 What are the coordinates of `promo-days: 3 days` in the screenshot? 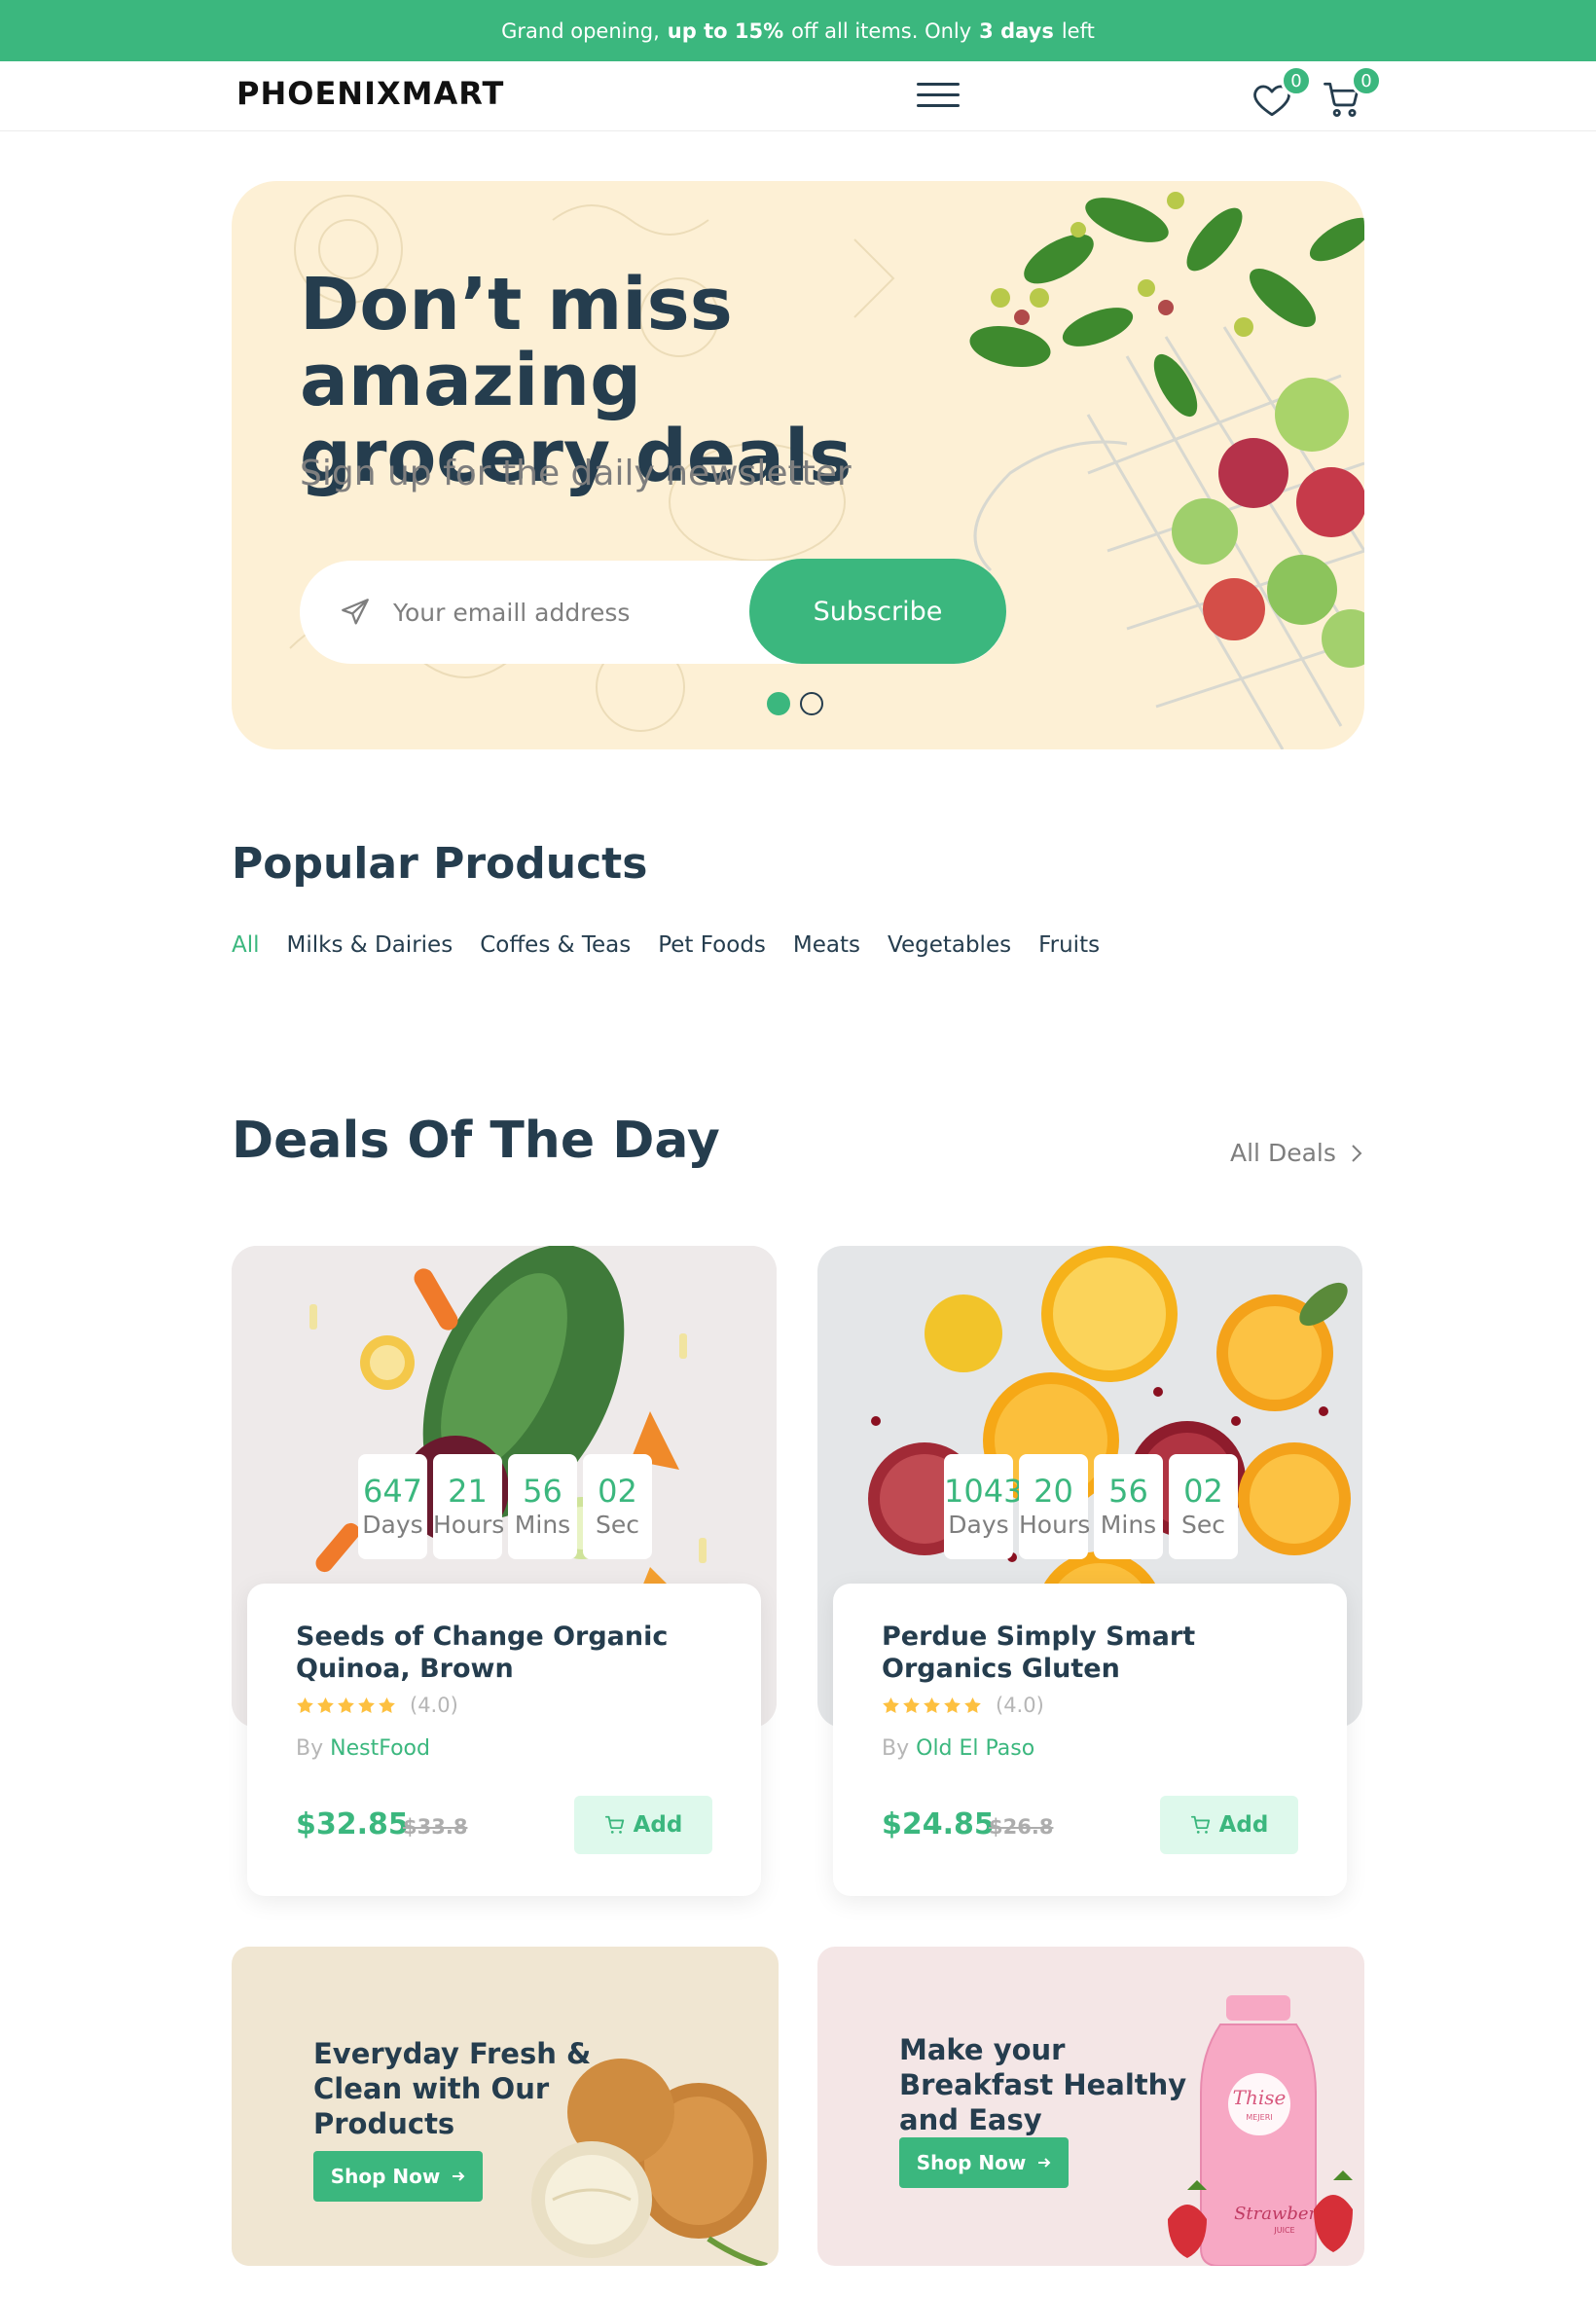 It's located at (1017, 30).